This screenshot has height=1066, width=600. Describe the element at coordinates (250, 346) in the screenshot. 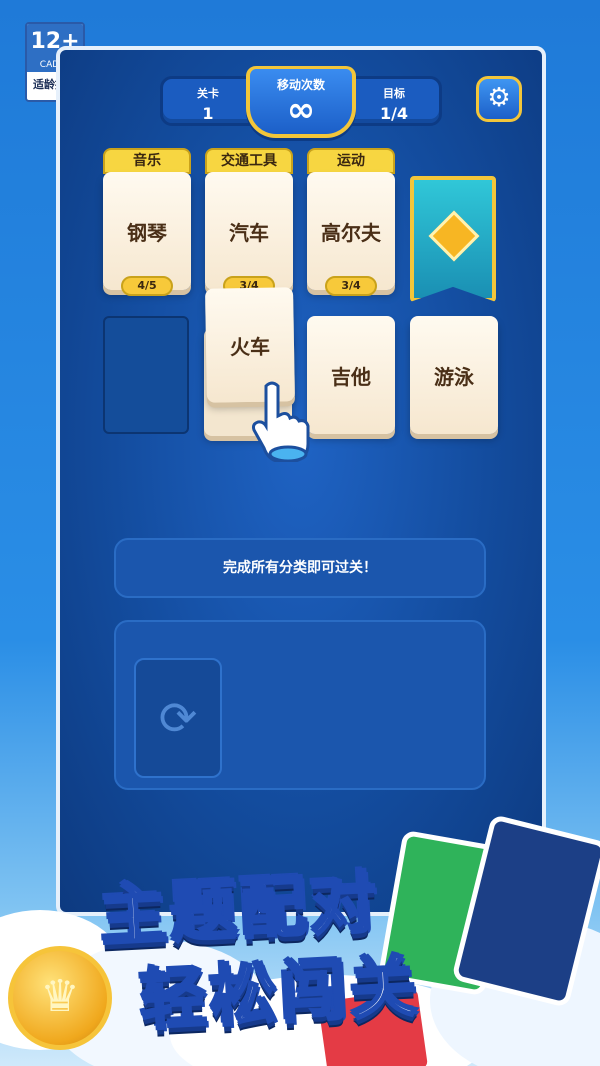

I see `dragged-card-label: 火车` at that location.